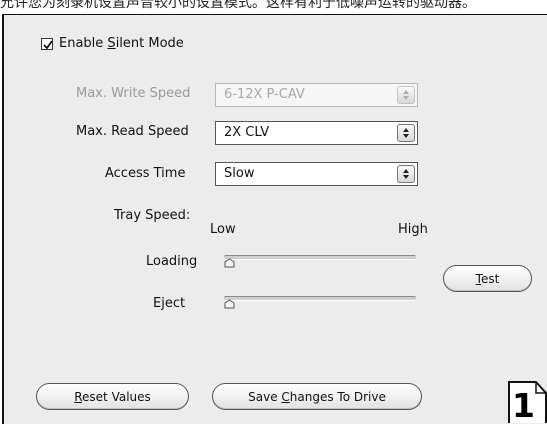  I want to click on read-speed-label: Max. Read Speed, so click(132, 131).